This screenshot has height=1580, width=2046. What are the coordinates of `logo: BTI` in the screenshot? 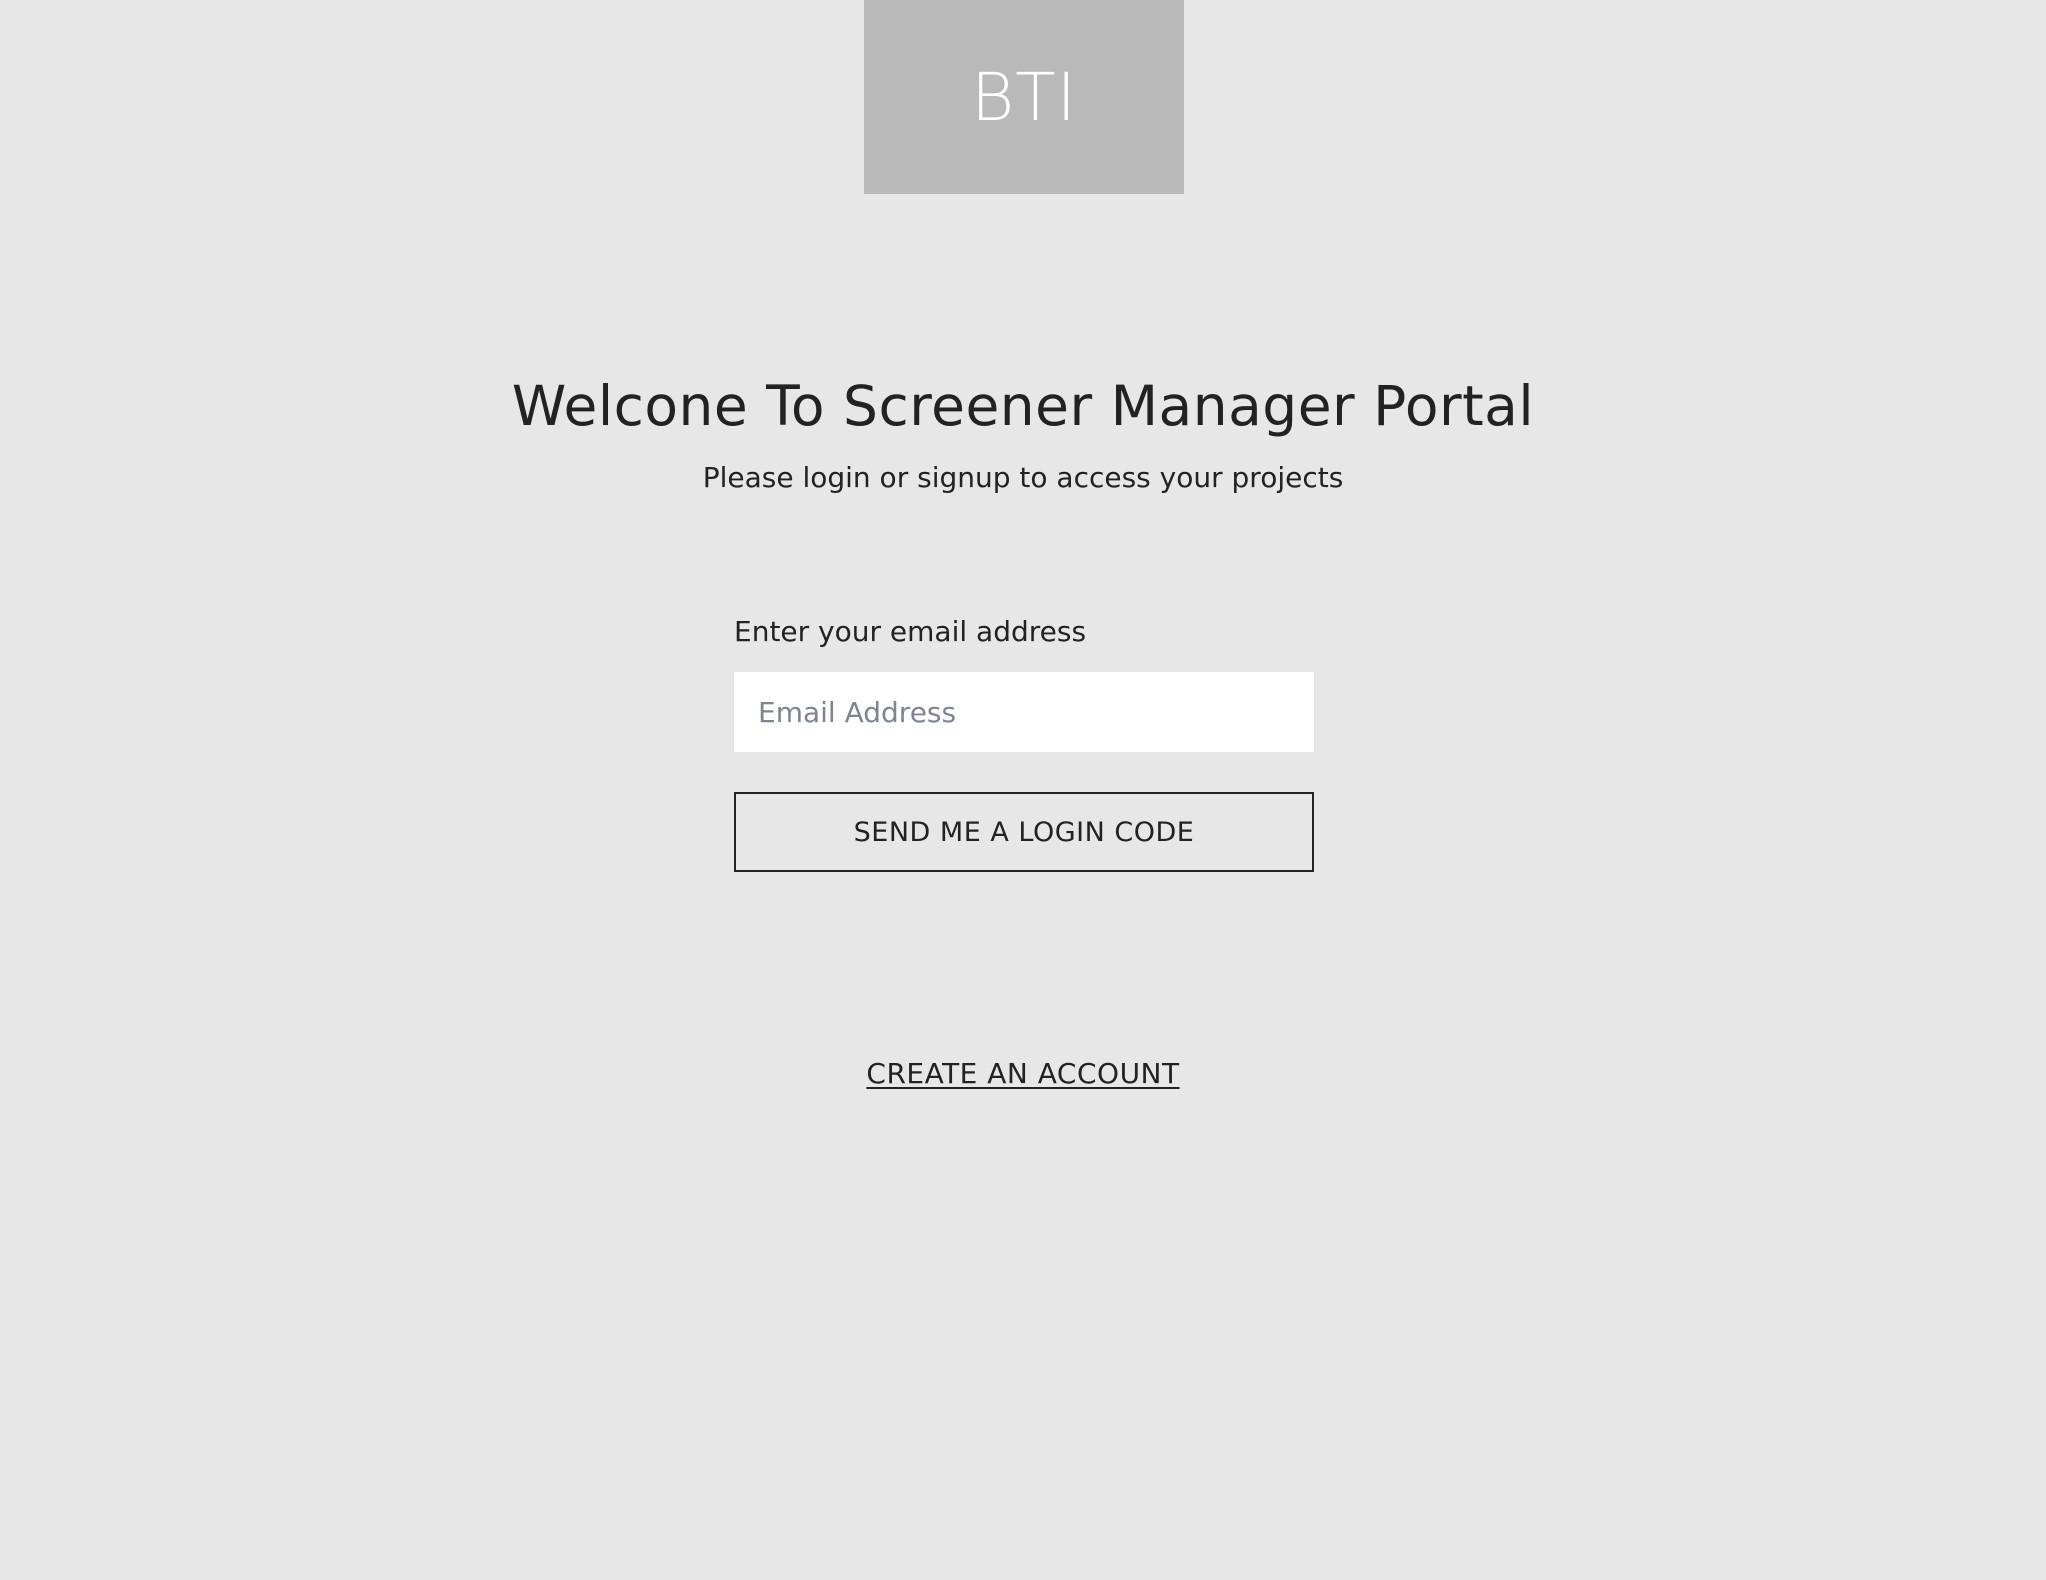 It's located at (1024, 97).